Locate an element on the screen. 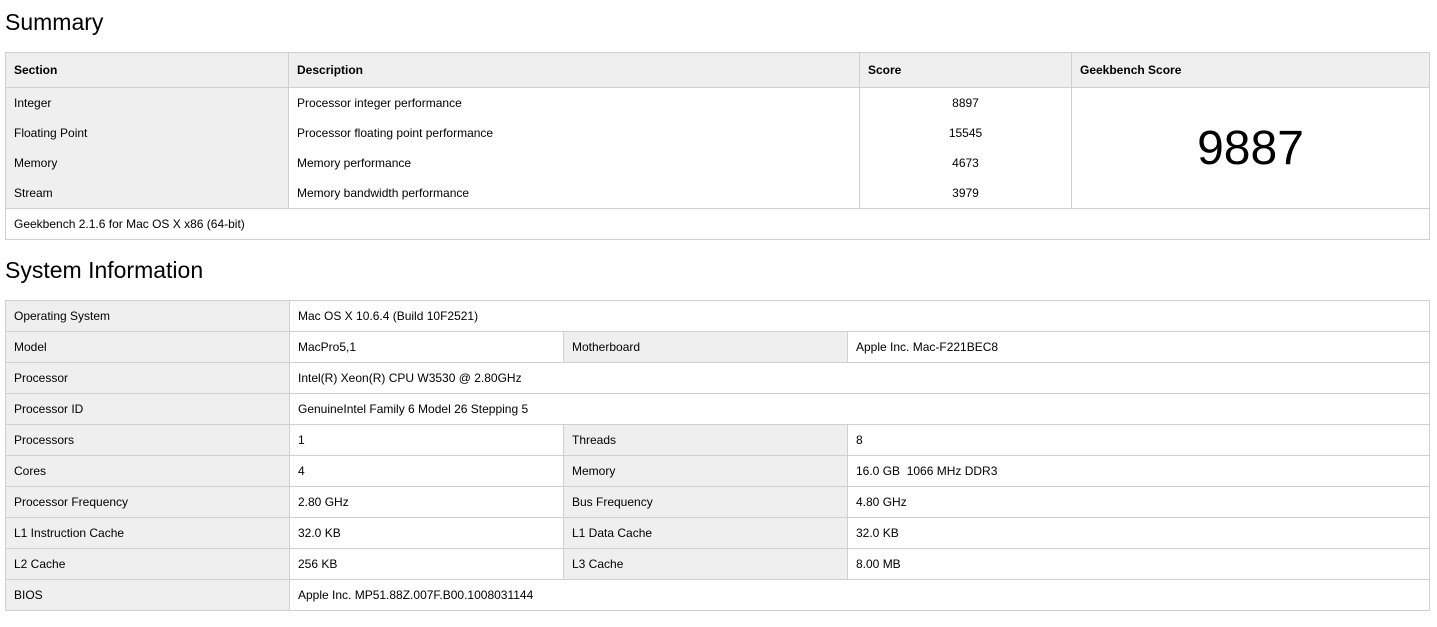 The width and height of the screenshot is (1437, 627). bios-label: BIOS is located at coordinates (147, 595).